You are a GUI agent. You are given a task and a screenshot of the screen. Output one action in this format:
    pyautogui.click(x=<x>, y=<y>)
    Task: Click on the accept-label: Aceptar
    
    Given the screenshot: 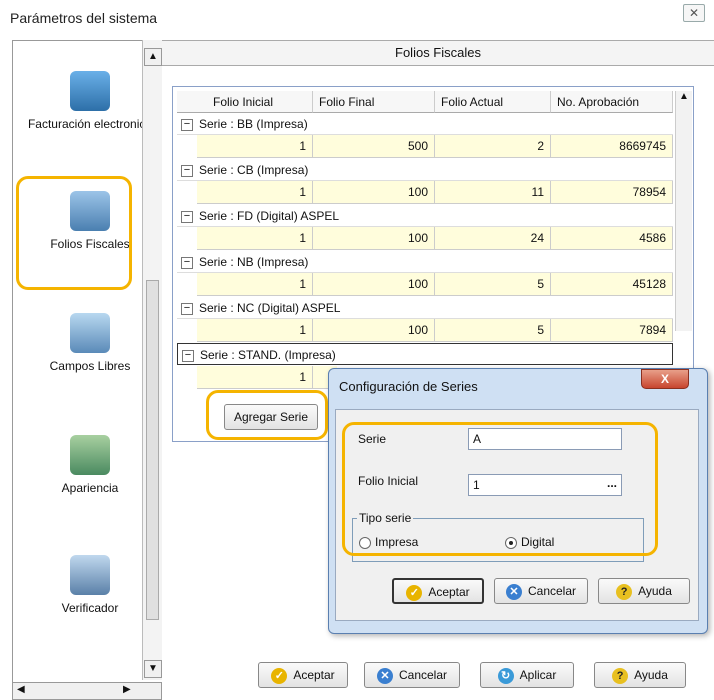 What is the action you would take?
    pyautogui.click(x=314, y=675)
    